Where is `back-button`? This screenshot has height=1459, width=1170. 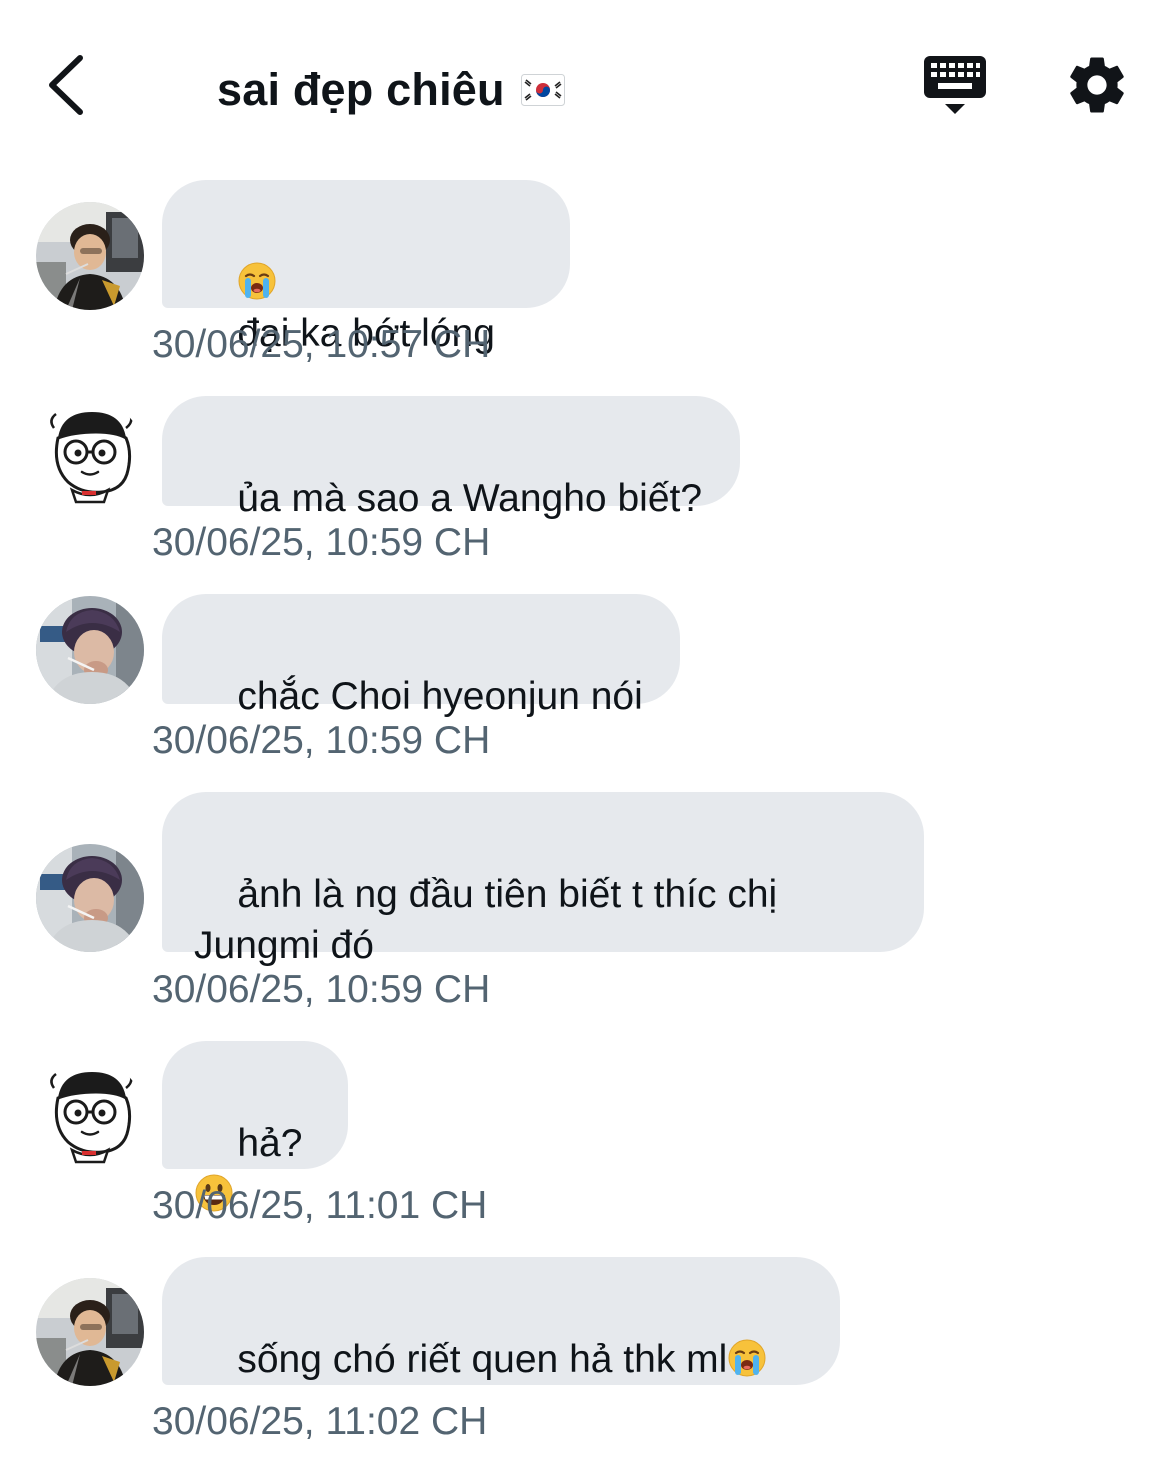 back-button is located at coordinates (70, 85).